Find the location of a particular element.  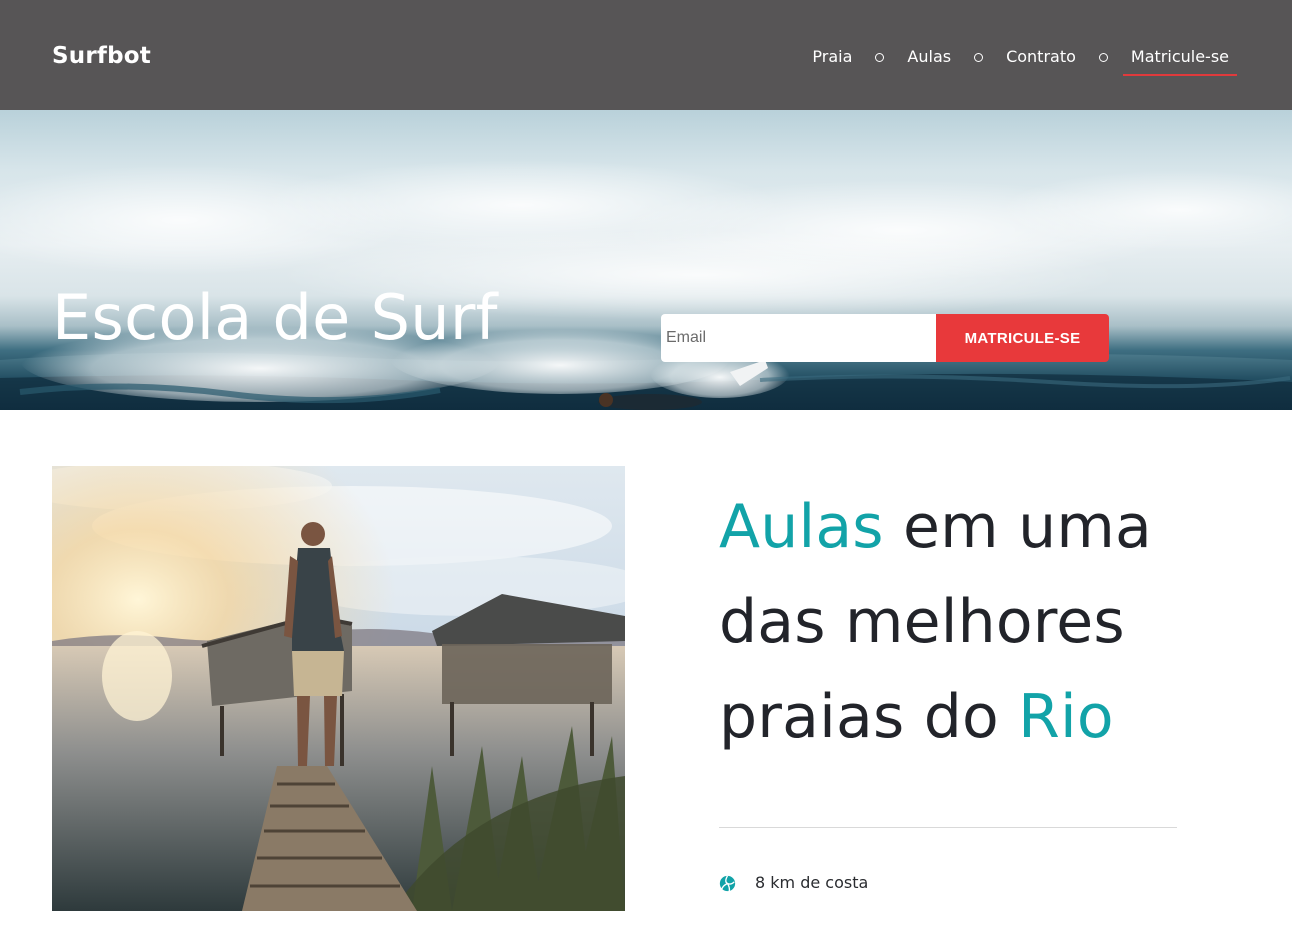

headline-accent-rio: Rio is located at coordinates (1066, 717).